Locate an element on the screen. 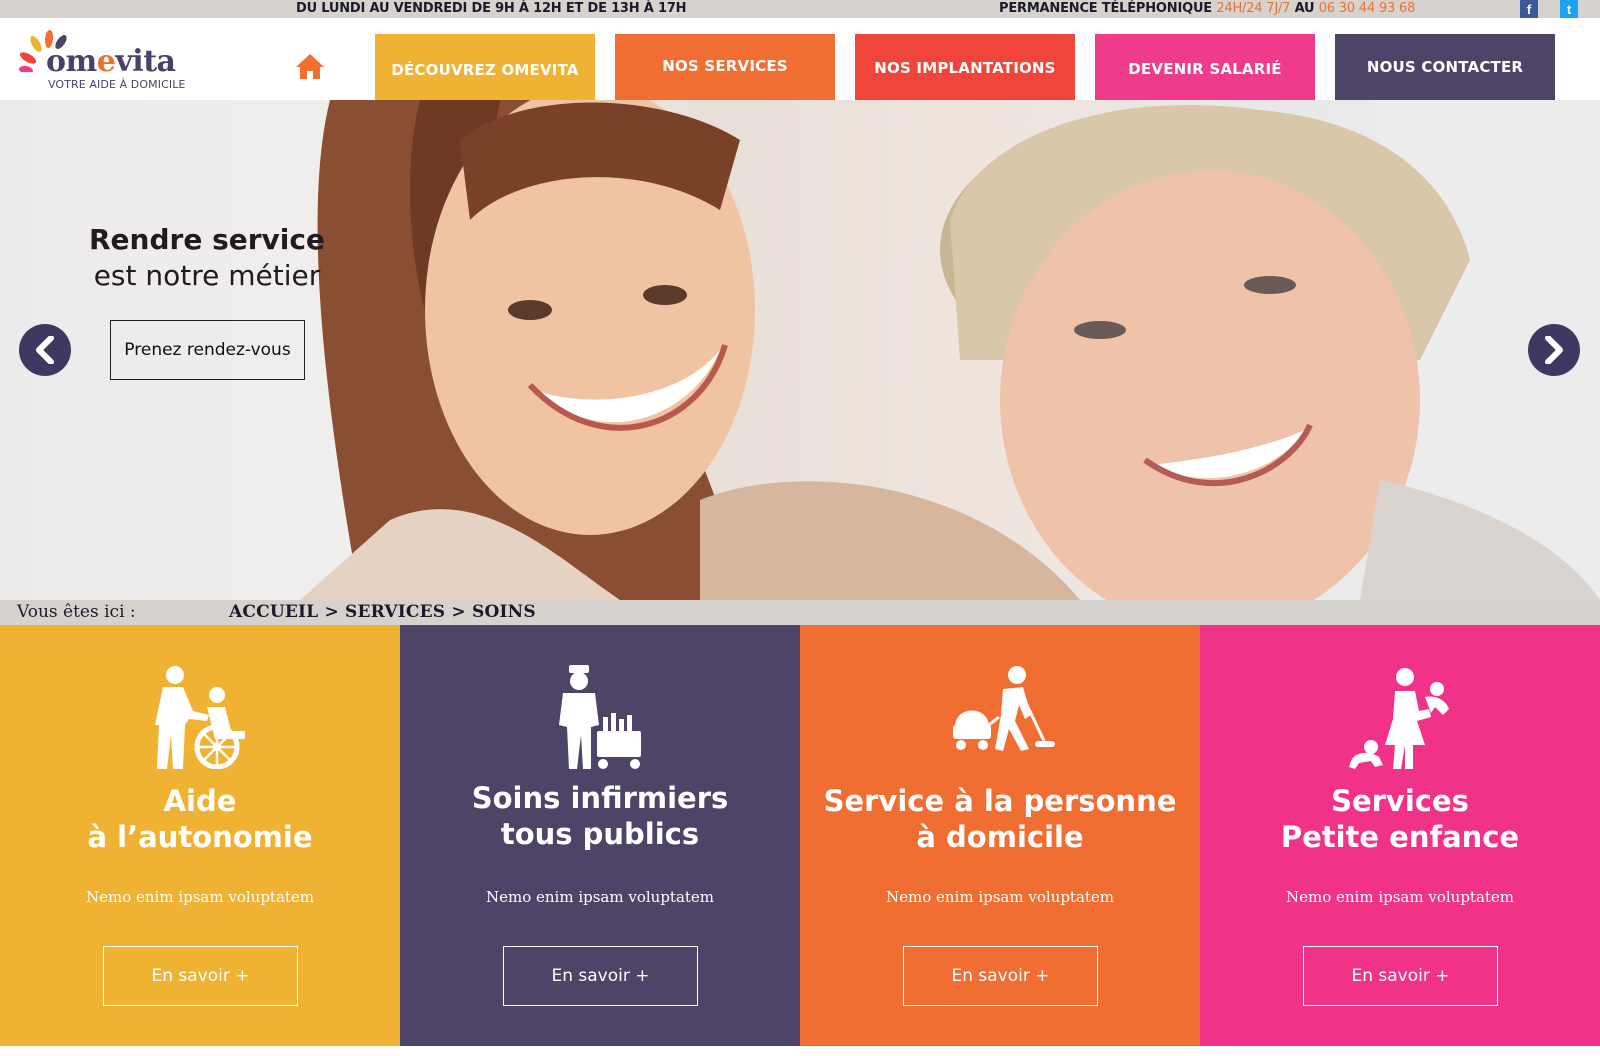 This screenshot has height=1056, width=1600. omevita-logo: omevita VOTRE AIDE À DOMICILE is located at coordinates (103, 61).